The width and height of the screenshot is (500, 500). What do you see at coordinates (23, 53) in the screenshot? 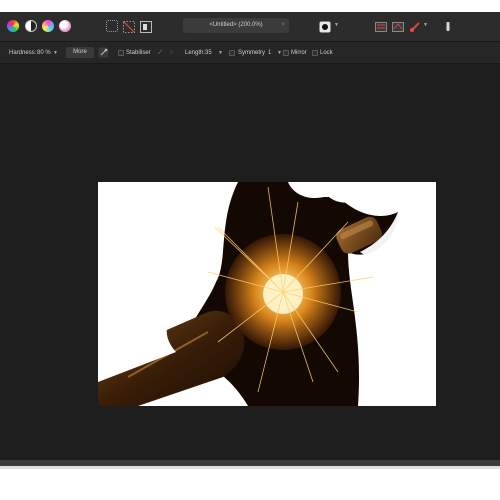
I see `hardness-label: Hardness:` at bounding box center [23, 53].